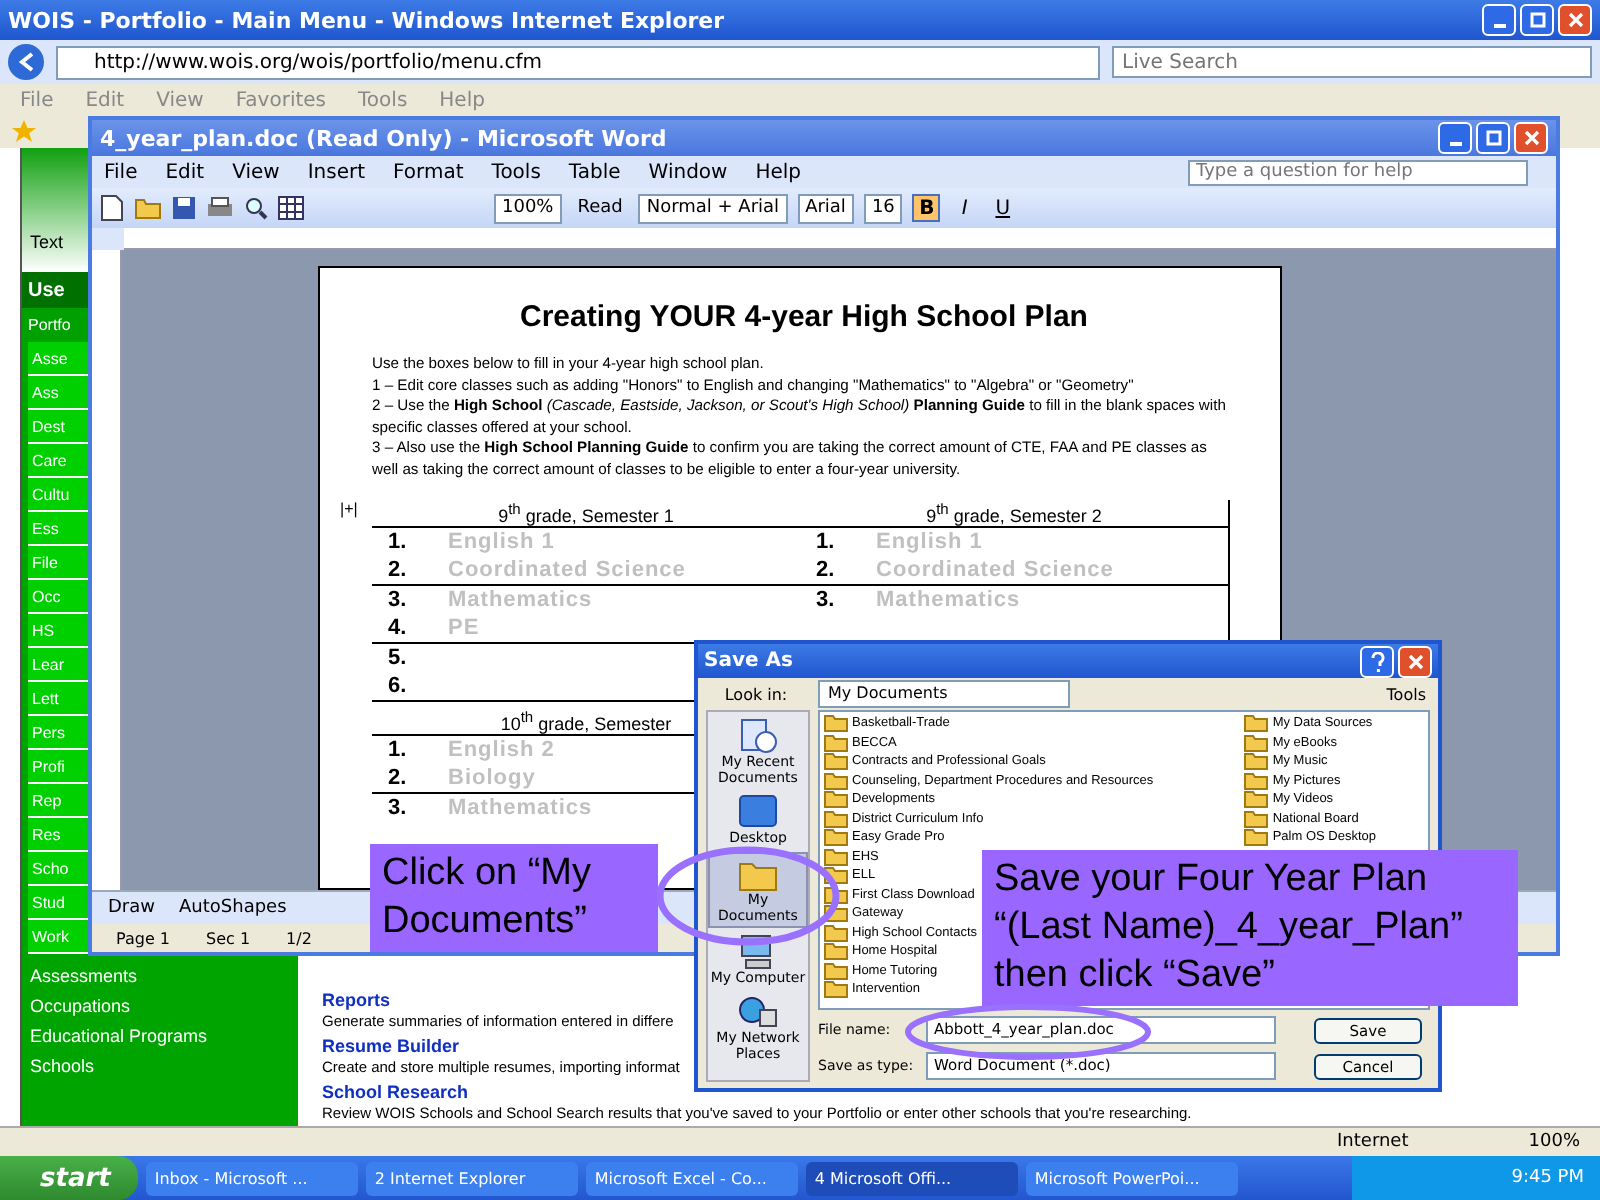  What do you see at coordinates (24, 132) in the screenshot?
I see `star-icon` at bounding box center [24, 132].